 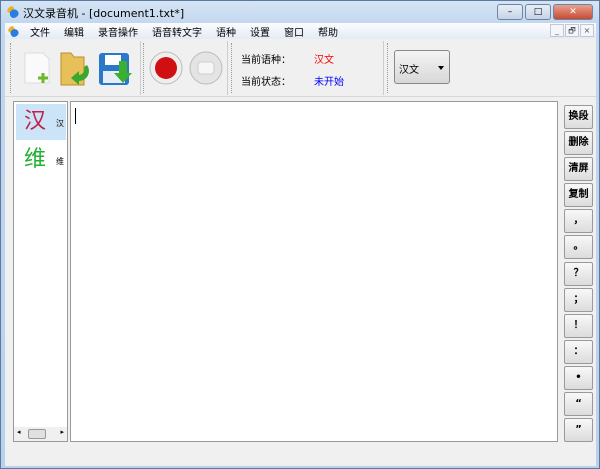 What do you see at coordinates (510, 12) in the screenshot?
I see `minimize-button: –` at bounding box center [510, 12].